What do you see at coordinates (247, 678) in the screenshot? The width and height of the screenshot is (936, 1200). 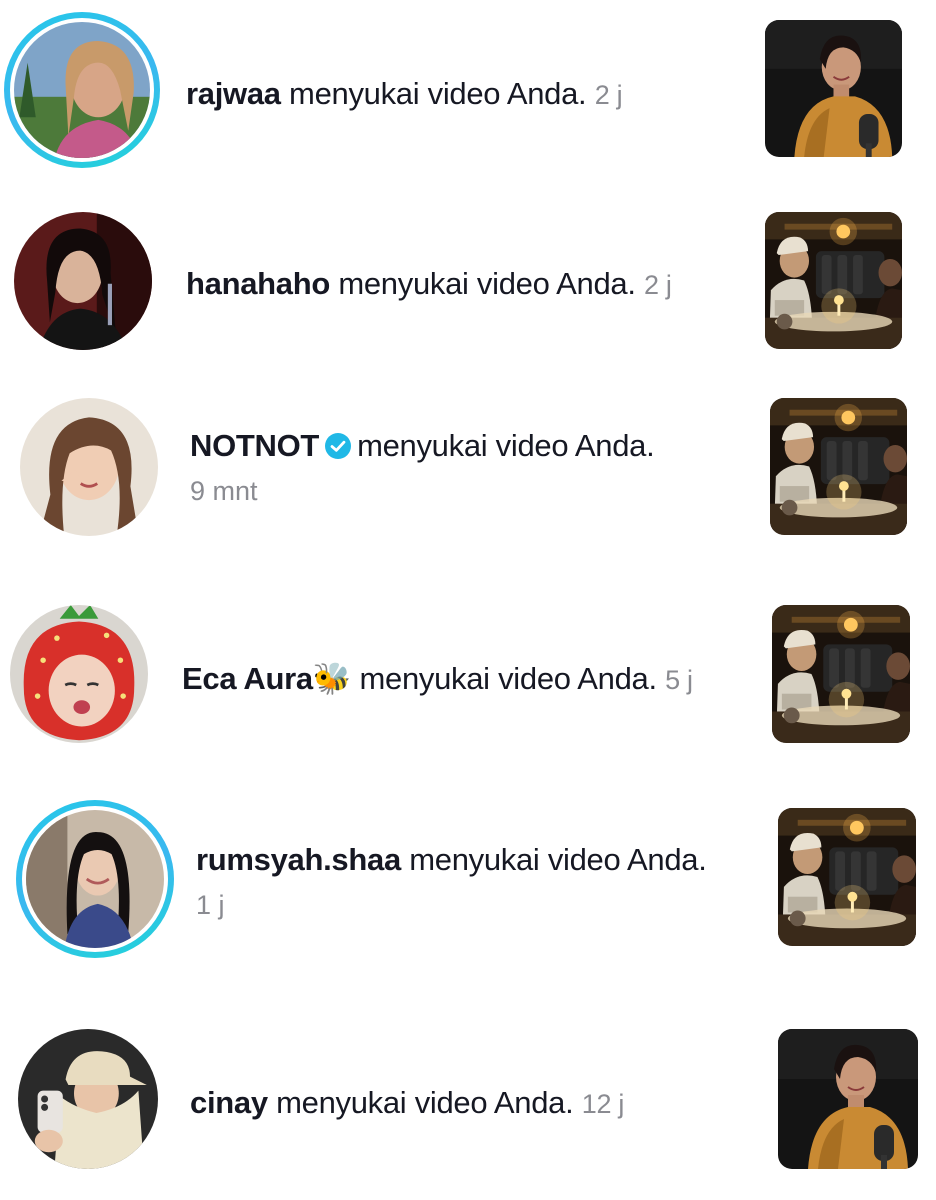 I see `username: Eca Aura` at bounding box center [247, 678].